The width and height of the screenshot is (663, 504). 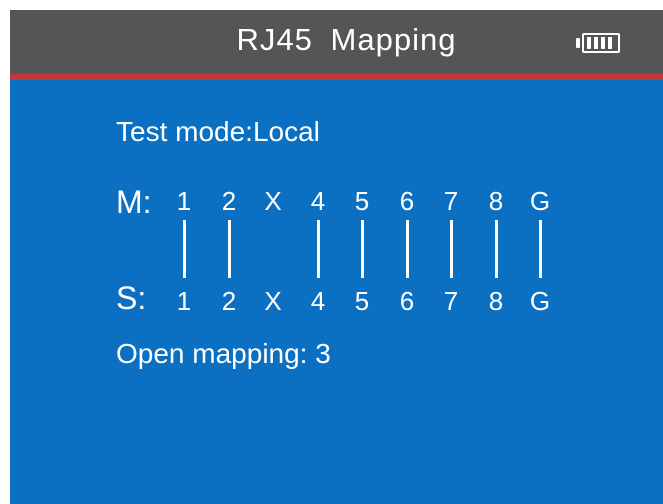 What do you see at coordinates (407, 201) in the screenshot?
I see `master-pin-6: 6` at bounding box center [407, 201].